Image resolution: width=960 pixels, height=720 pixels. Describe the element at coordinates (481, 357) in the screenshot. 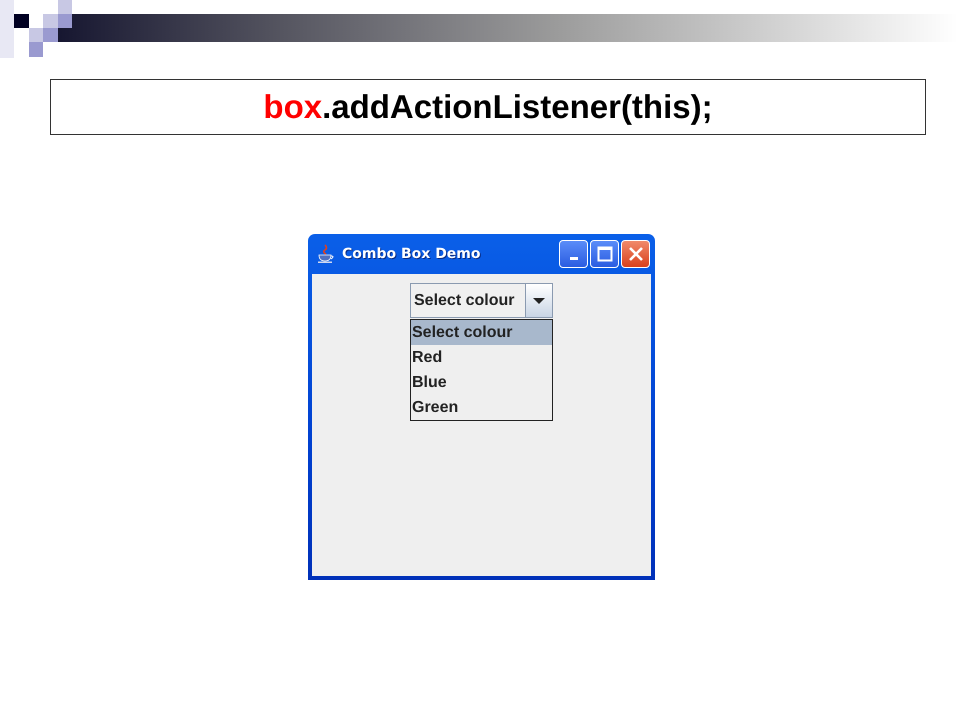

I see `dropdown-option: Red` at that location.